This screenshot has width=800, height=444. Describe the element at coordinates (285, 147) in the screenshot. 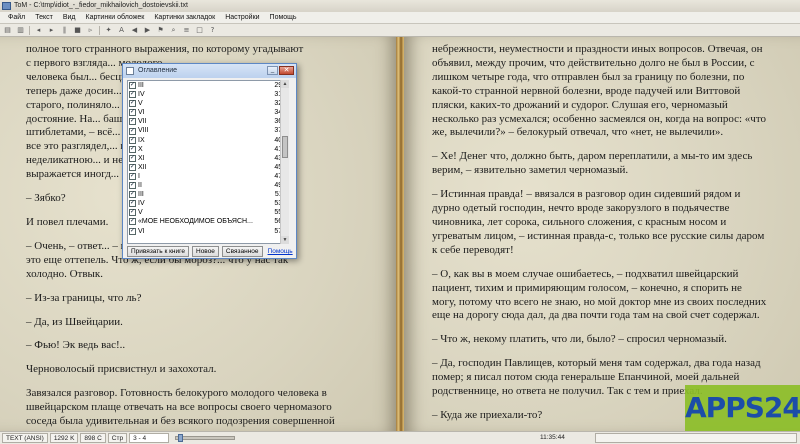

I see `scroll-thumb` at that location.